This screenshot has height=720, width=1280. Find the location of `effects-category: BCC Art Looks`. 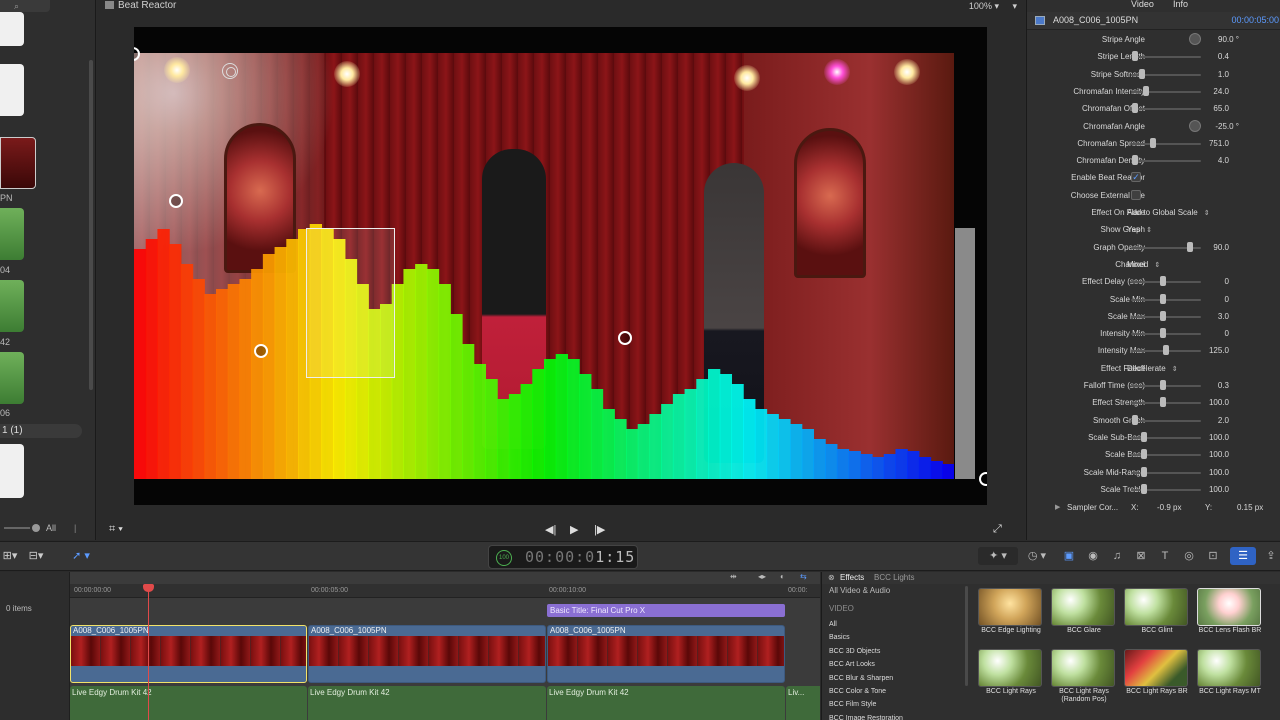

effects-category: BCC Art Looks is located at coordinates (852, 664).